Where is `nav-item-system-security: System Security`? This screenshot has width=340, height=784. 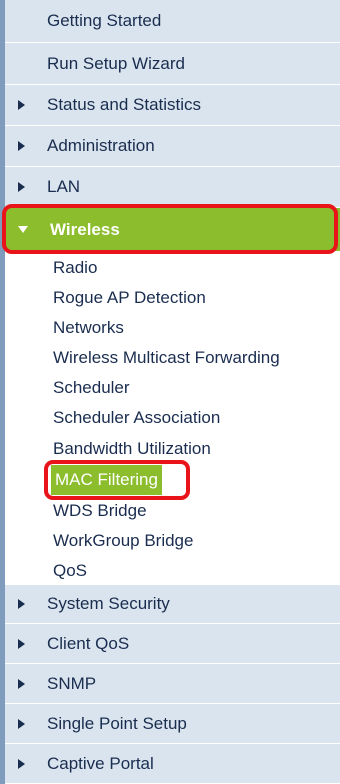
nav-item-system-security: System Security is located at coordinates (172, 604).